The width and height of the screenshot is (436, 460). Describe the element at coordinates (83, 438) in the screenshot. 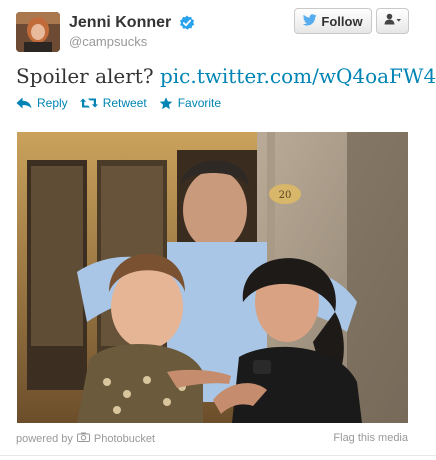

I see `camera-icon` at that location.